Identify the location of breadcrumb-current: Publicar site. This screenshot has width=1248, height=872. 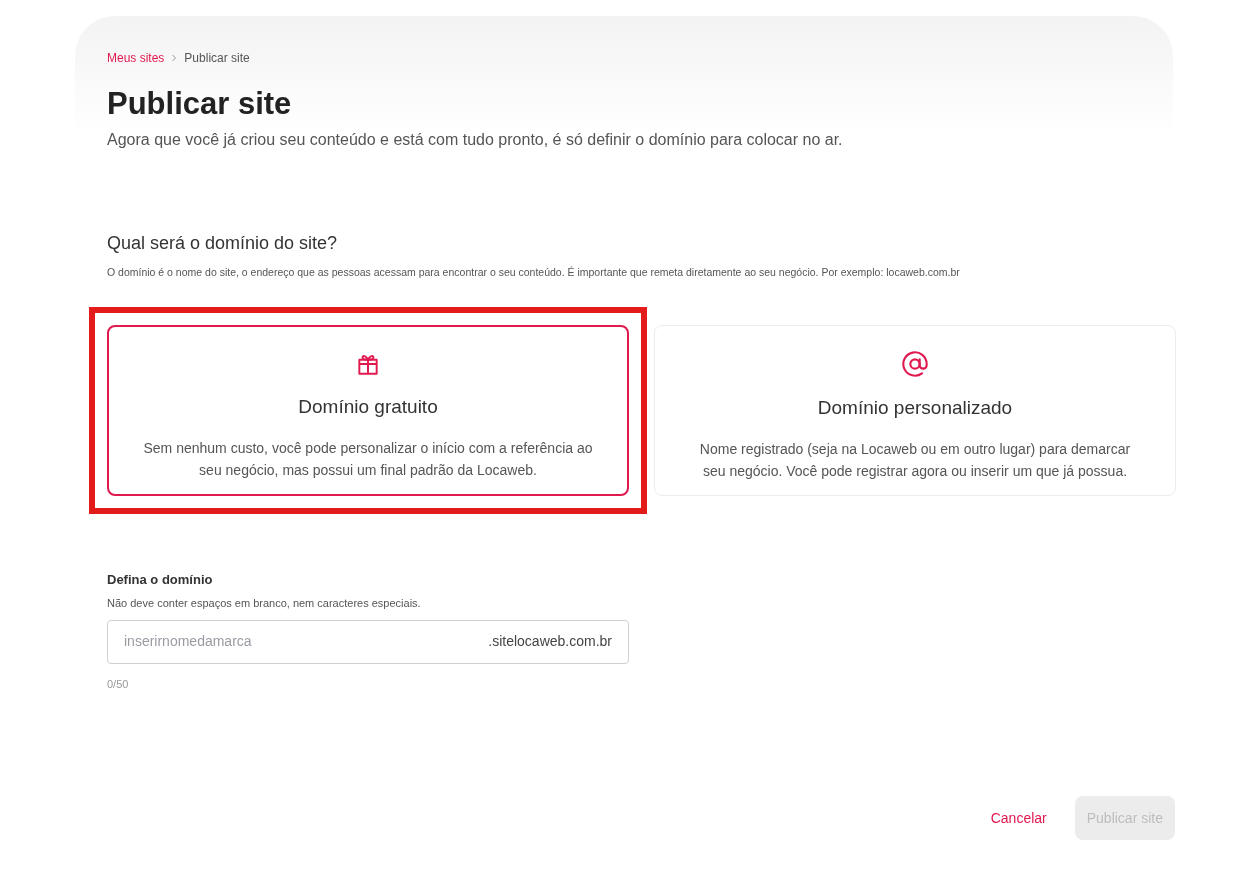
(217, 58).